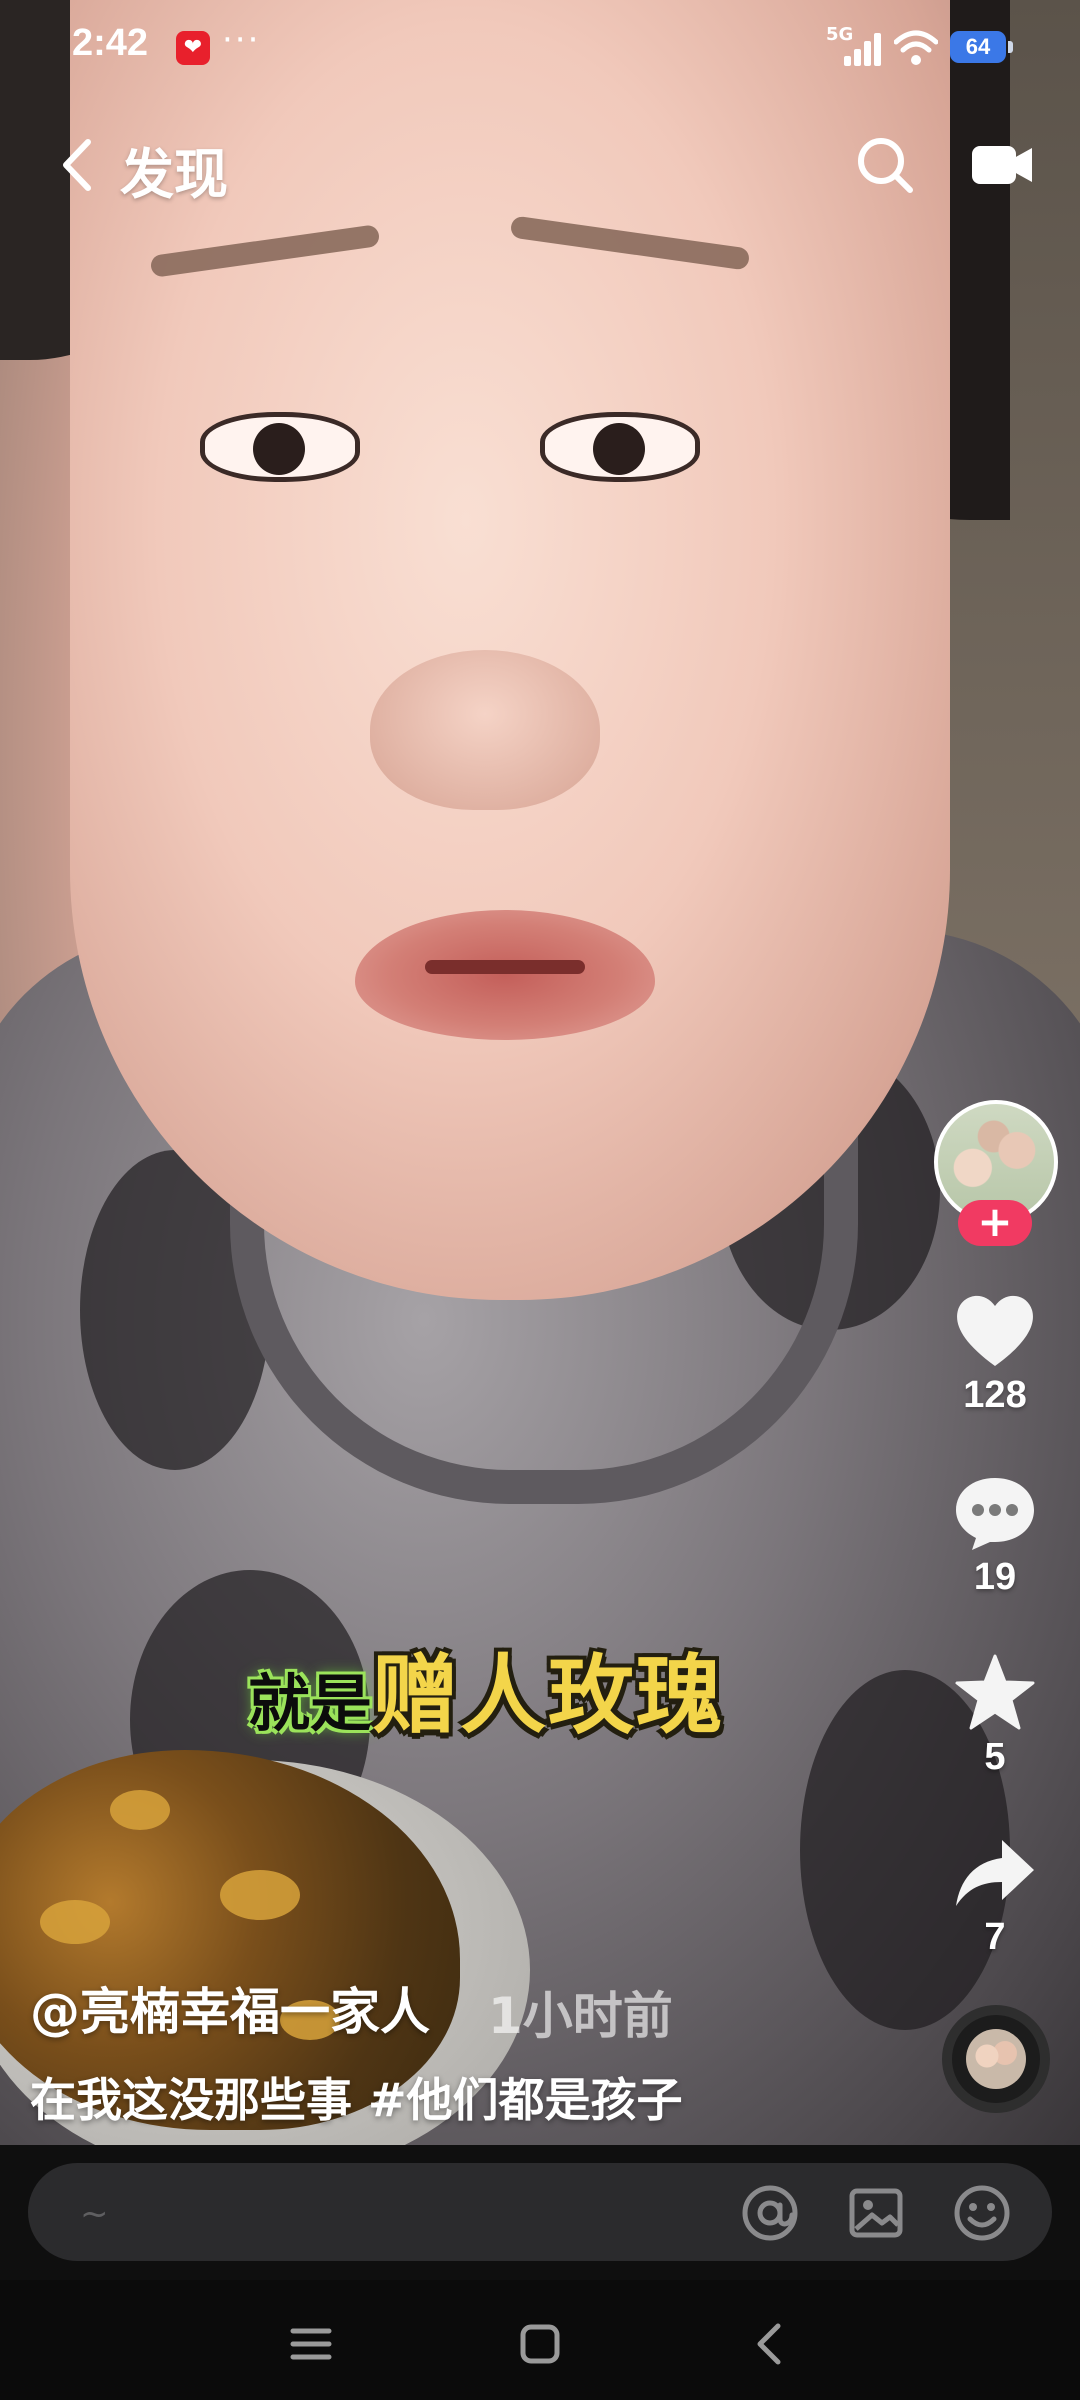  I want to click on left-eyebrow, so click(265, 251).